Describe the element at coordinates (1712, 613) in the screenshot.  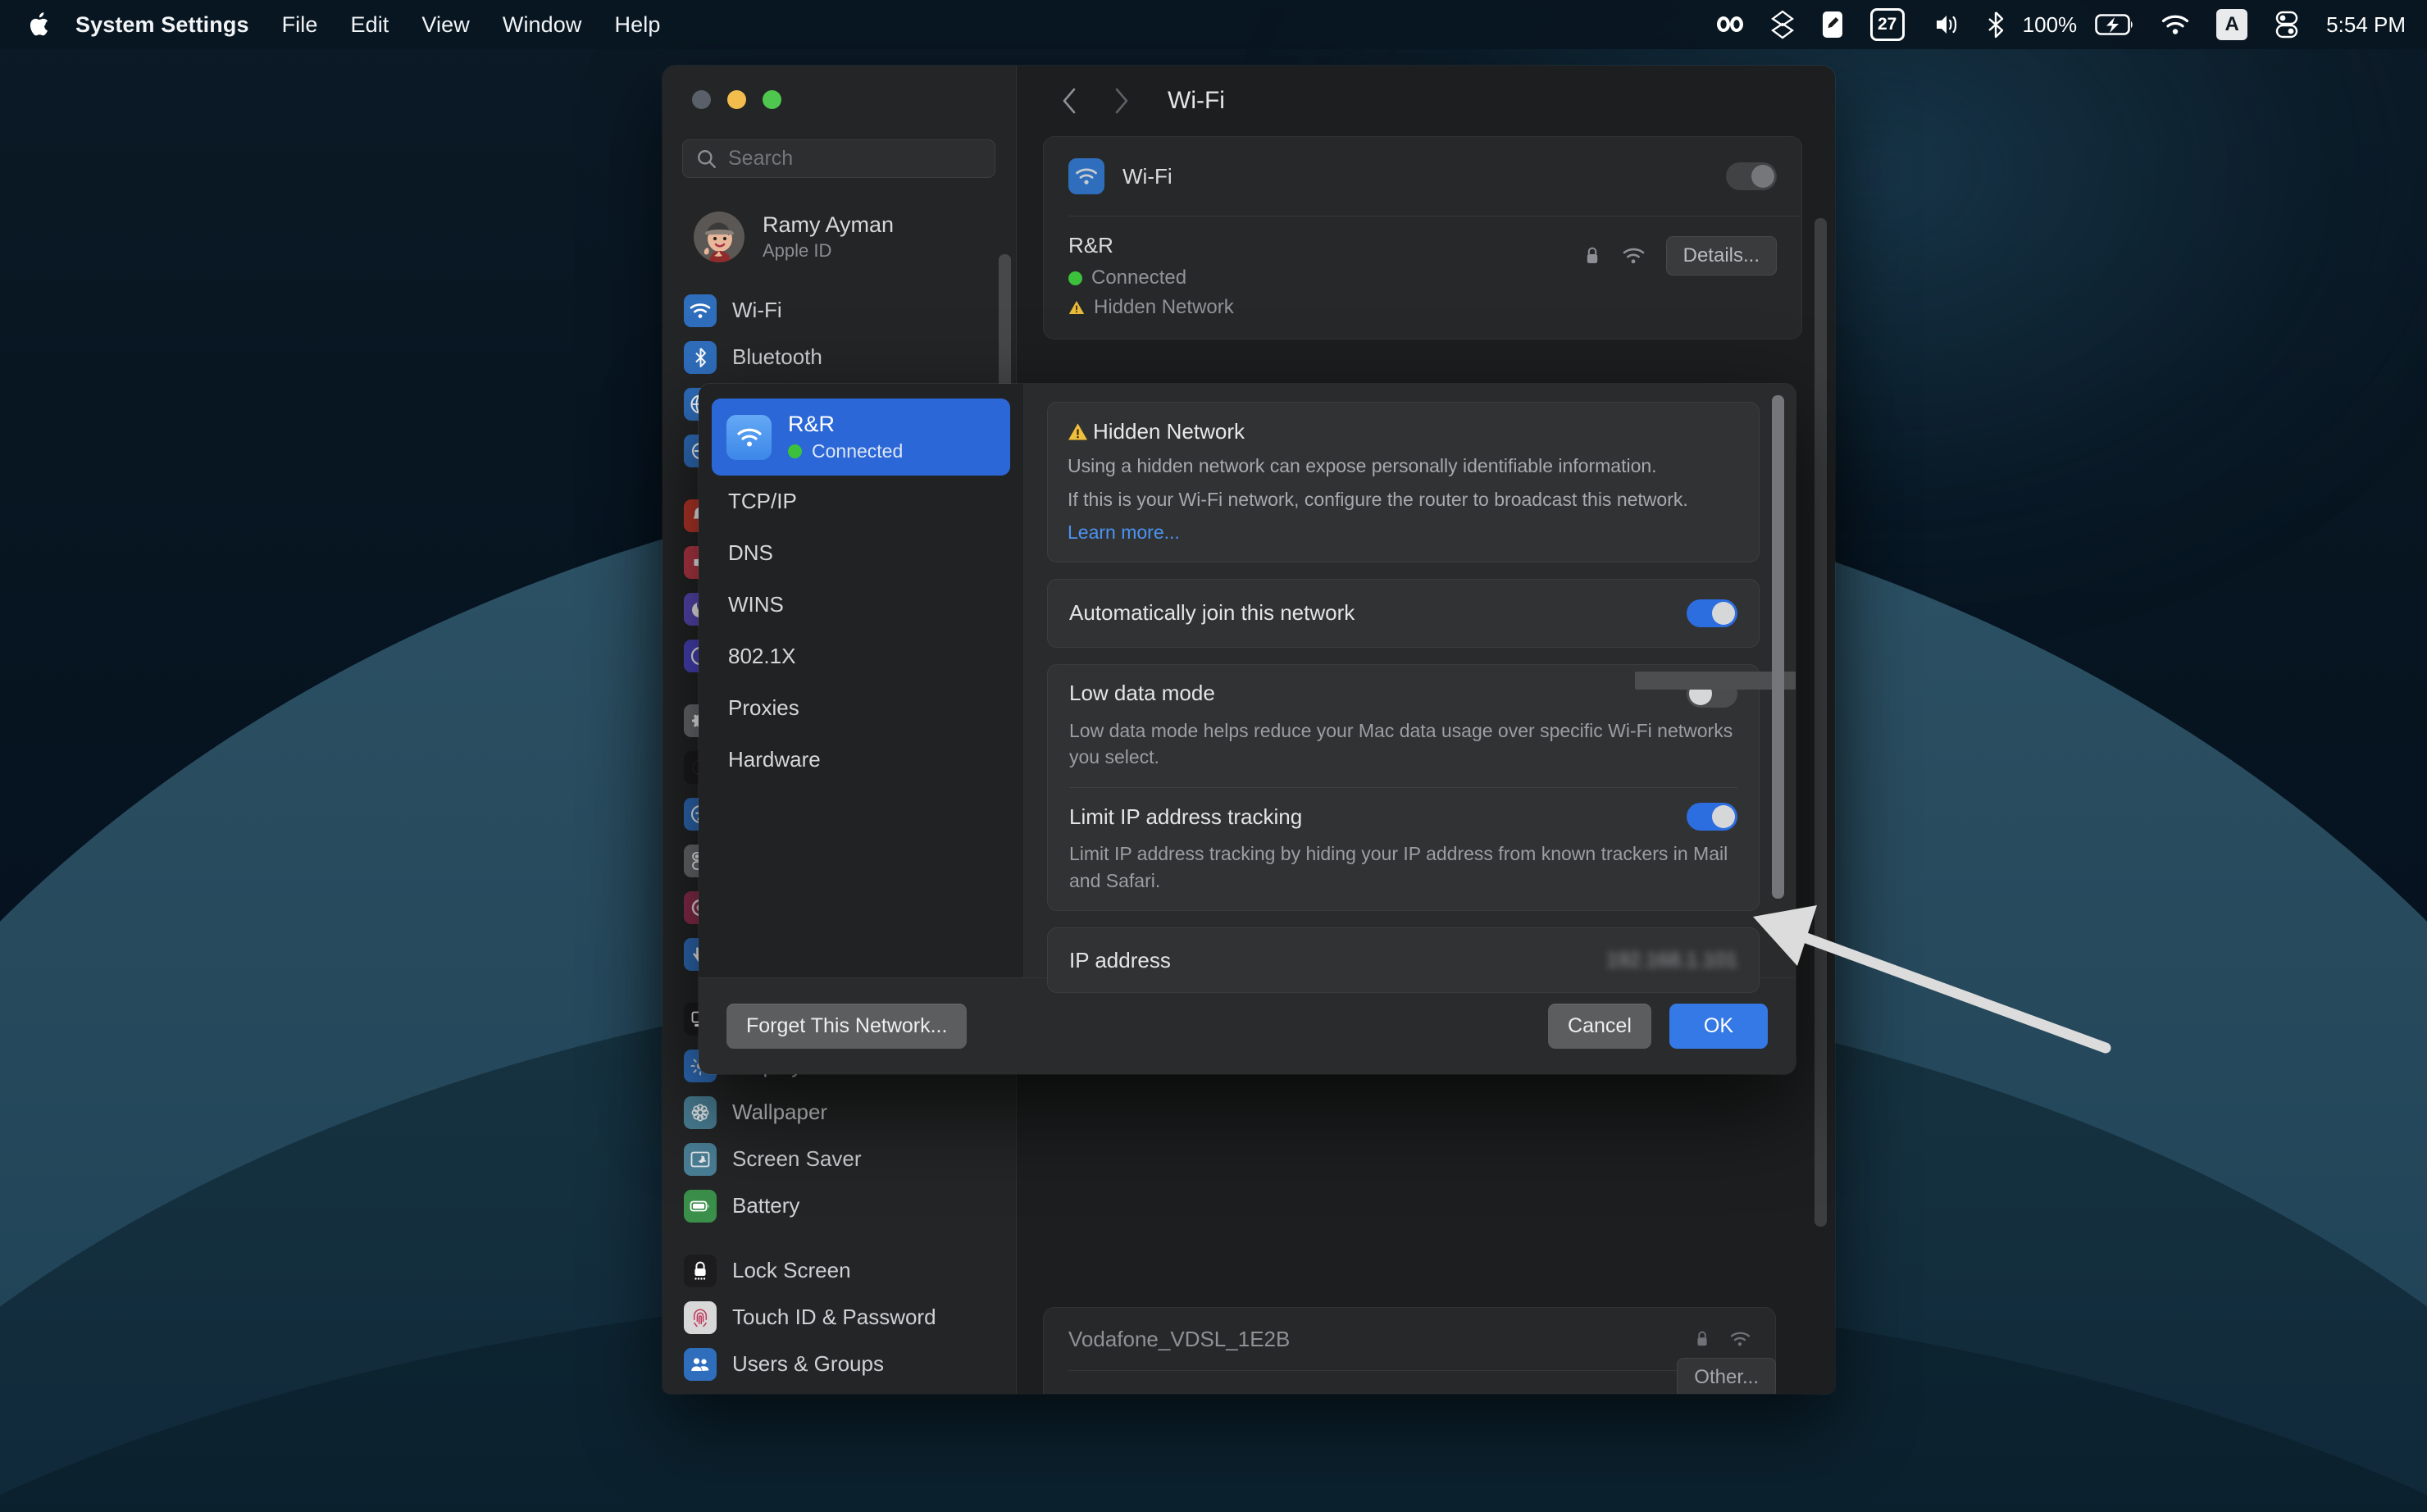
I see `auto-join-switch` at that location.